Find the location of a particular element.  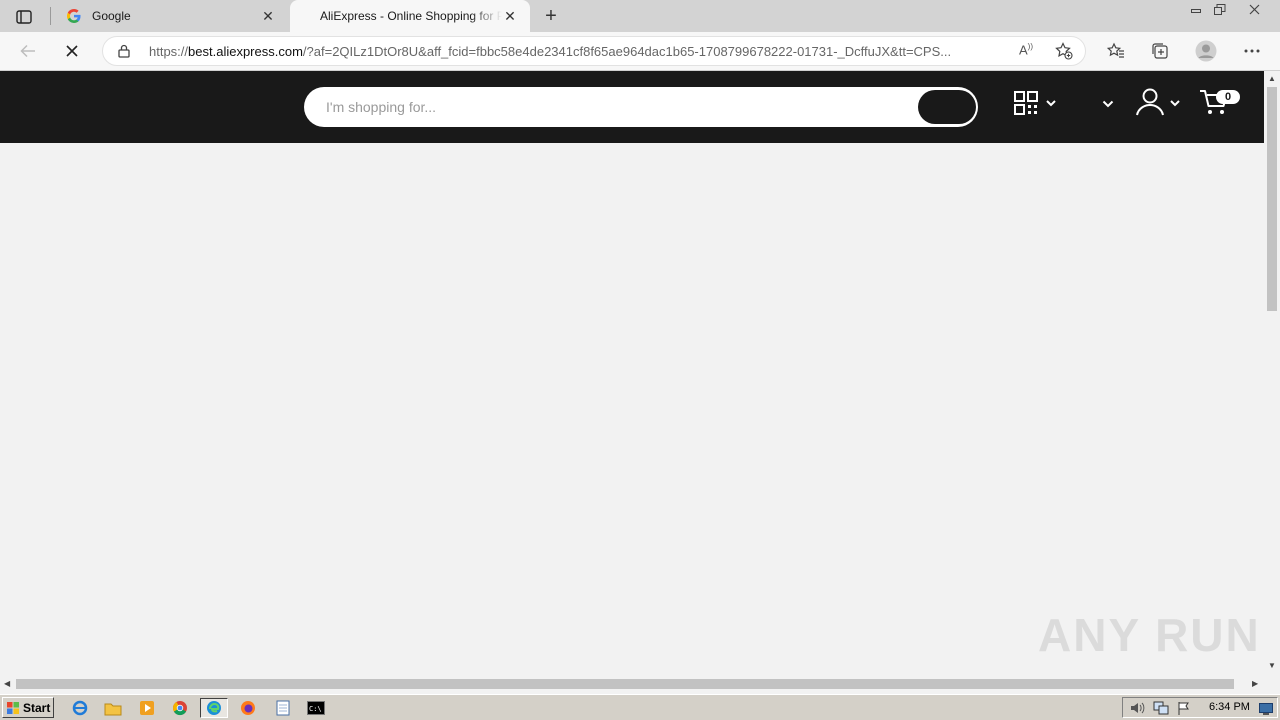

stop-loading-button is located at coordinates (72, 51).